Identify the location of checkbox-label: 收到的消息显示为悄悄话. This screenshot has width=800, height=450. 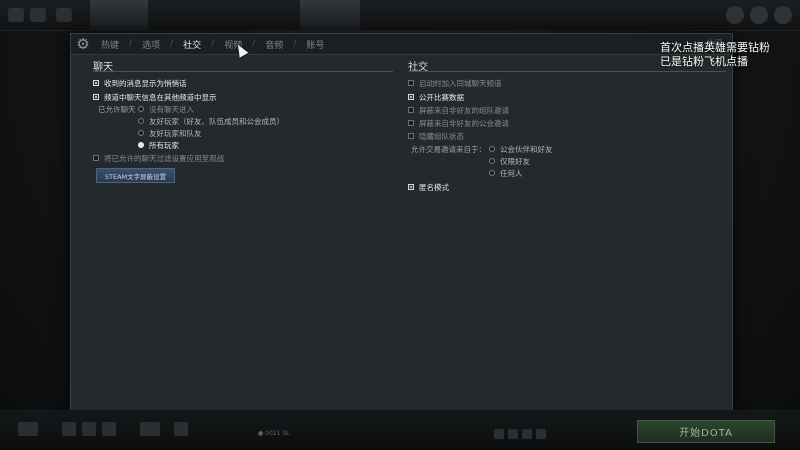
(145, 83).